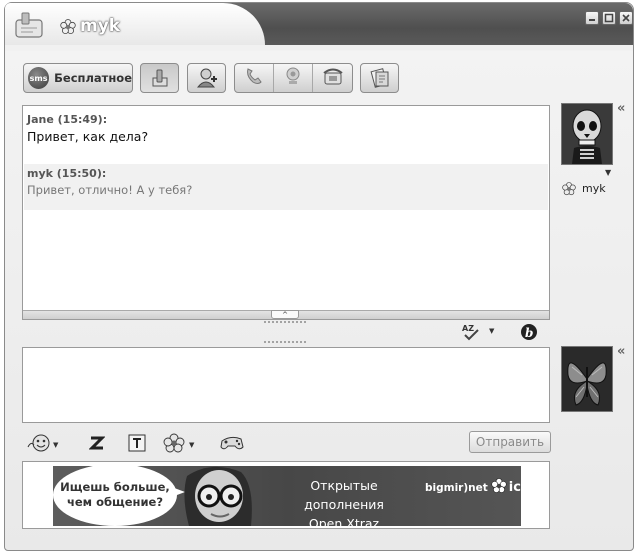  What do you see at coordinates (30, 25) in the screenshot?
I see `app-logo-icon` at bounding box center [30, 25].